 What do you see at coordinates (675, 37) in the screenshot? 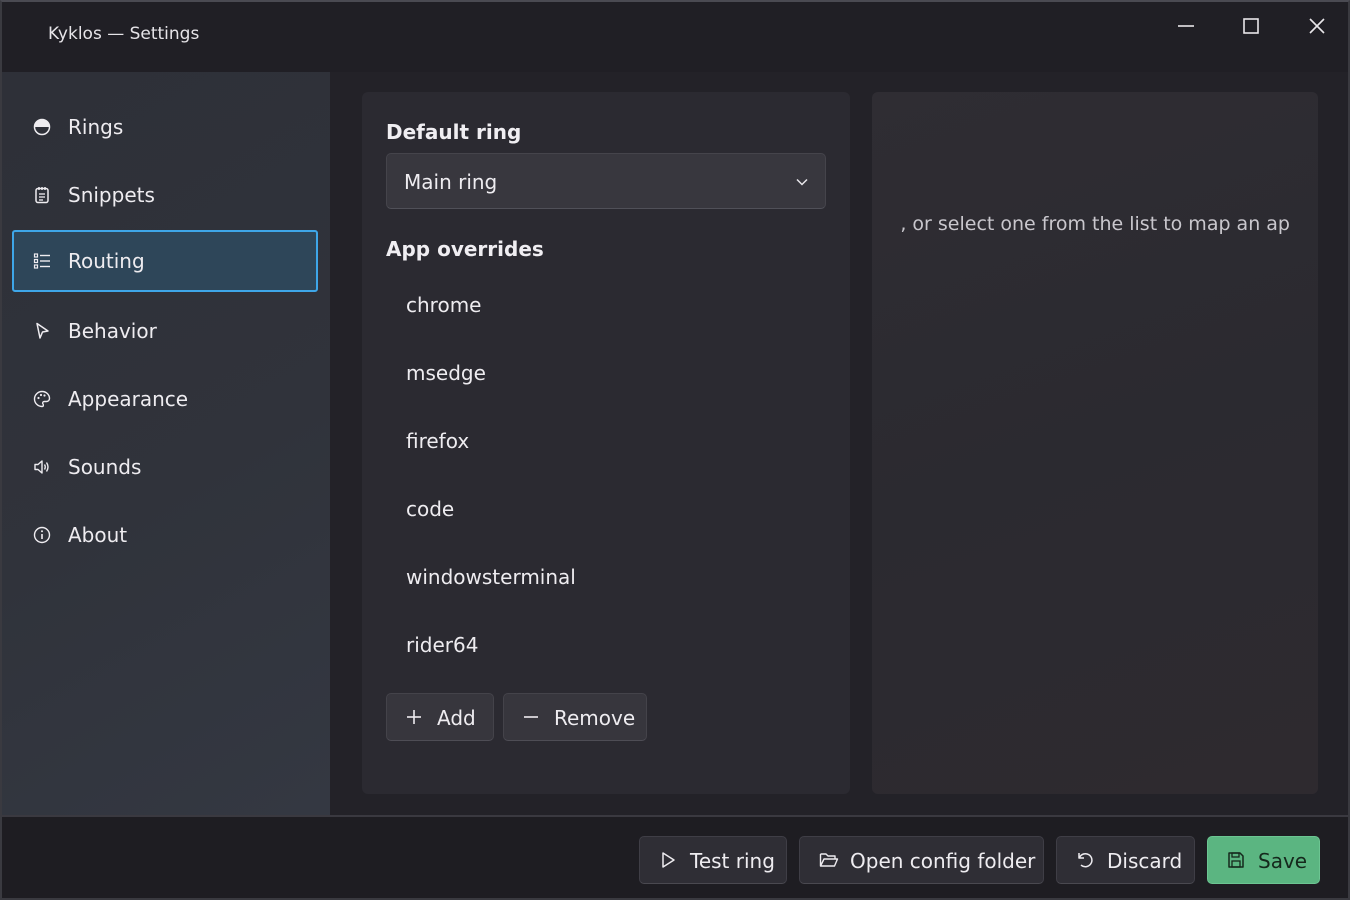
I see `title-bar: Kyklos — Settings` at bounding box center [675, 37].